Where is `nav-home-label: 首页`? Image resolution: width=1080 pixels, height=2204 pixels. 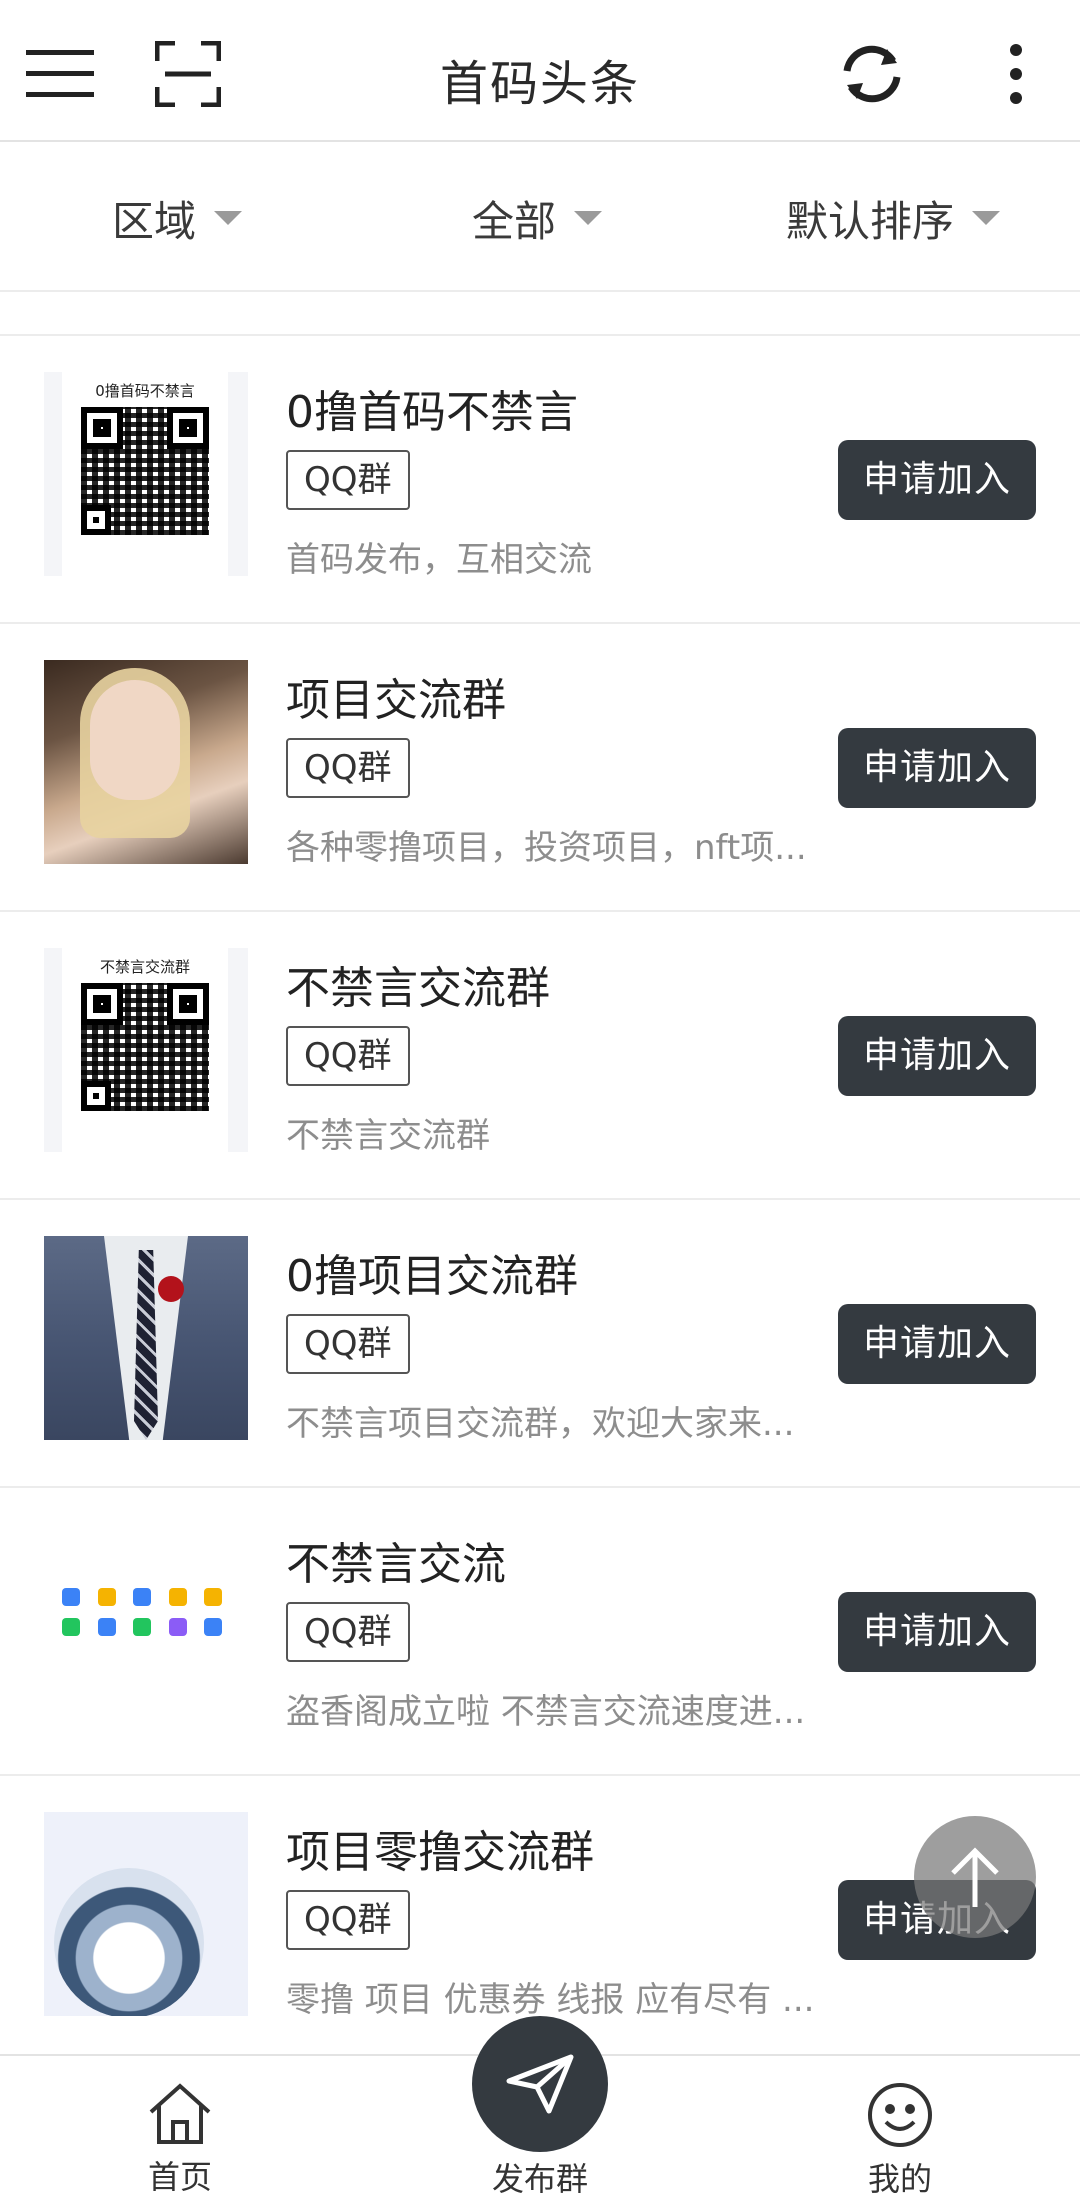 nav-home-label: 首页 is located at coordinates (179, 2177).